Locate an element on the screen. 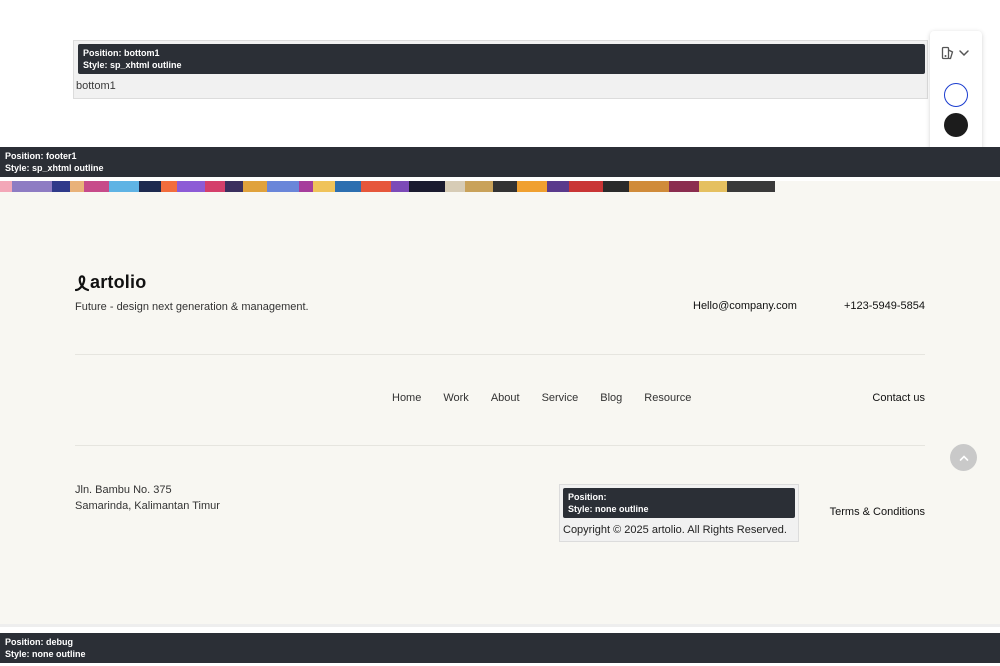 The width and height of the screenshot is (1000, 666). style-switcher-toggle is located at coordinates (957, 53).